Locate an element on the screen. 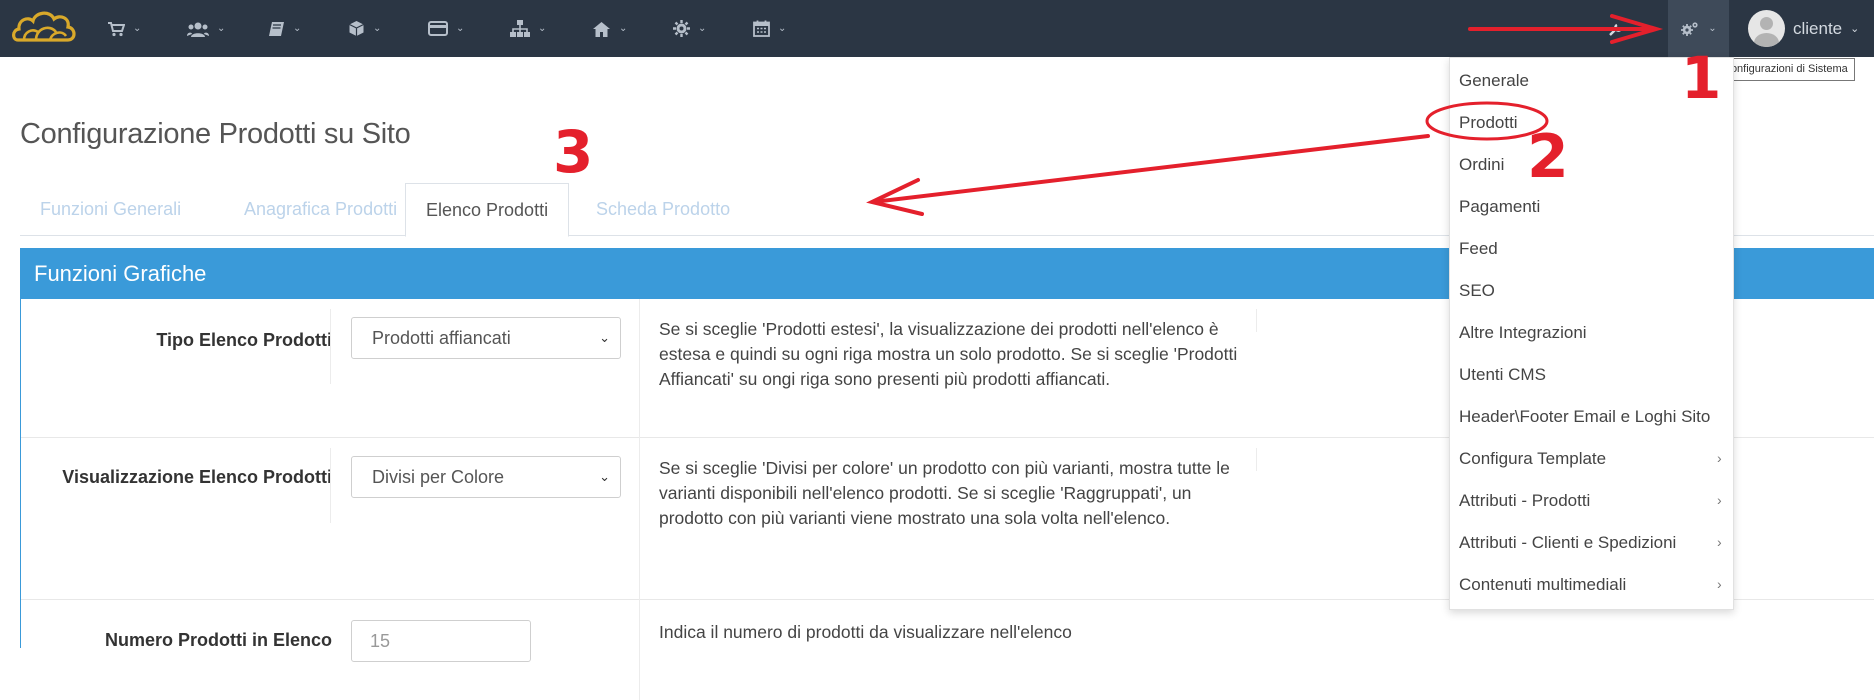 The height and width of the screenshot is (700, 1874). home-icon is located at coordinates (601, 29).